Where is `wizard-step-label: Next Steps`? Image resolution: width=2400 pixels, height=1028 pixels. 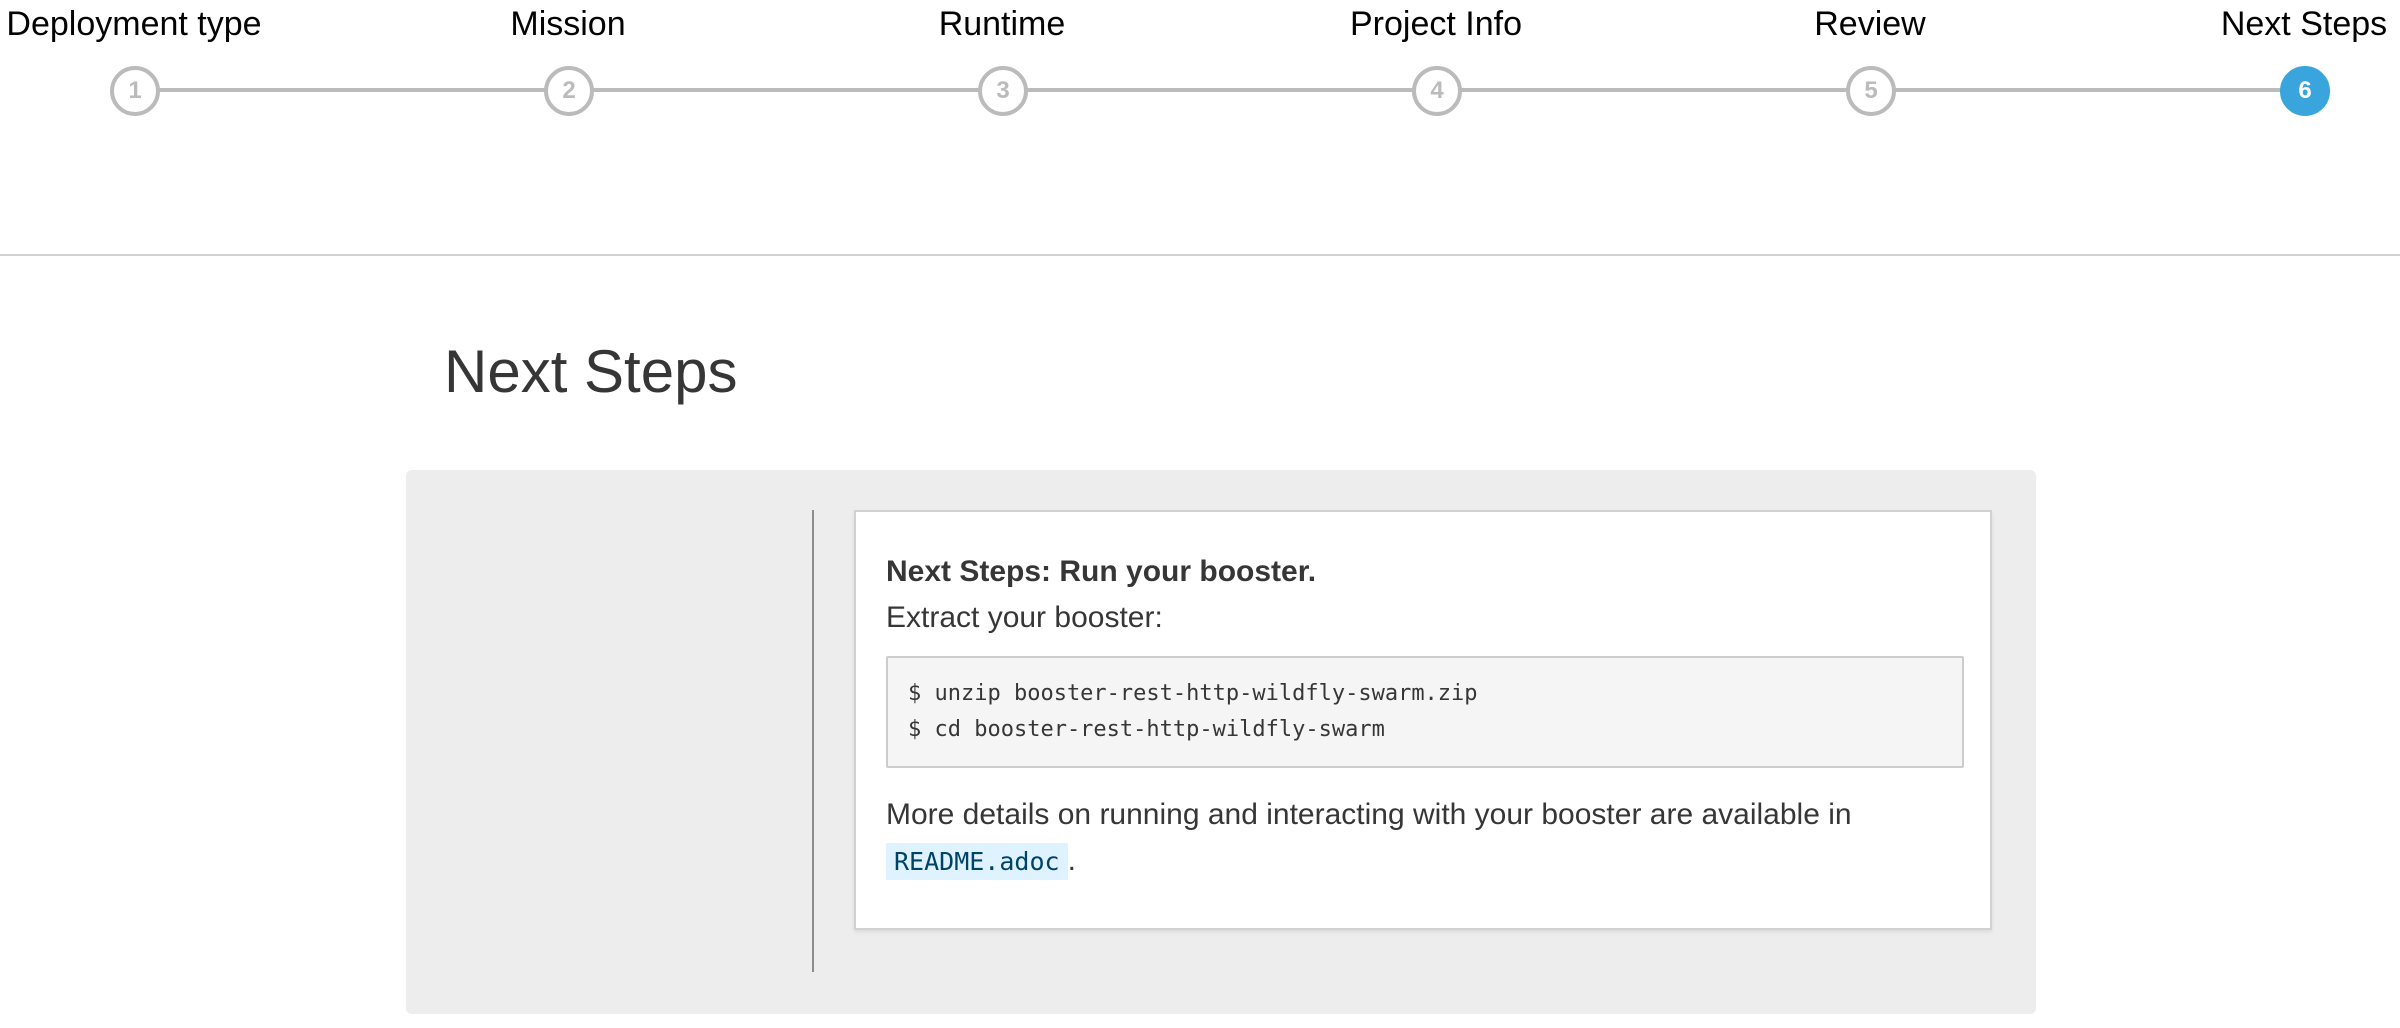
wizard-step-label: Next Steps is located at coordinates (2304, 24).